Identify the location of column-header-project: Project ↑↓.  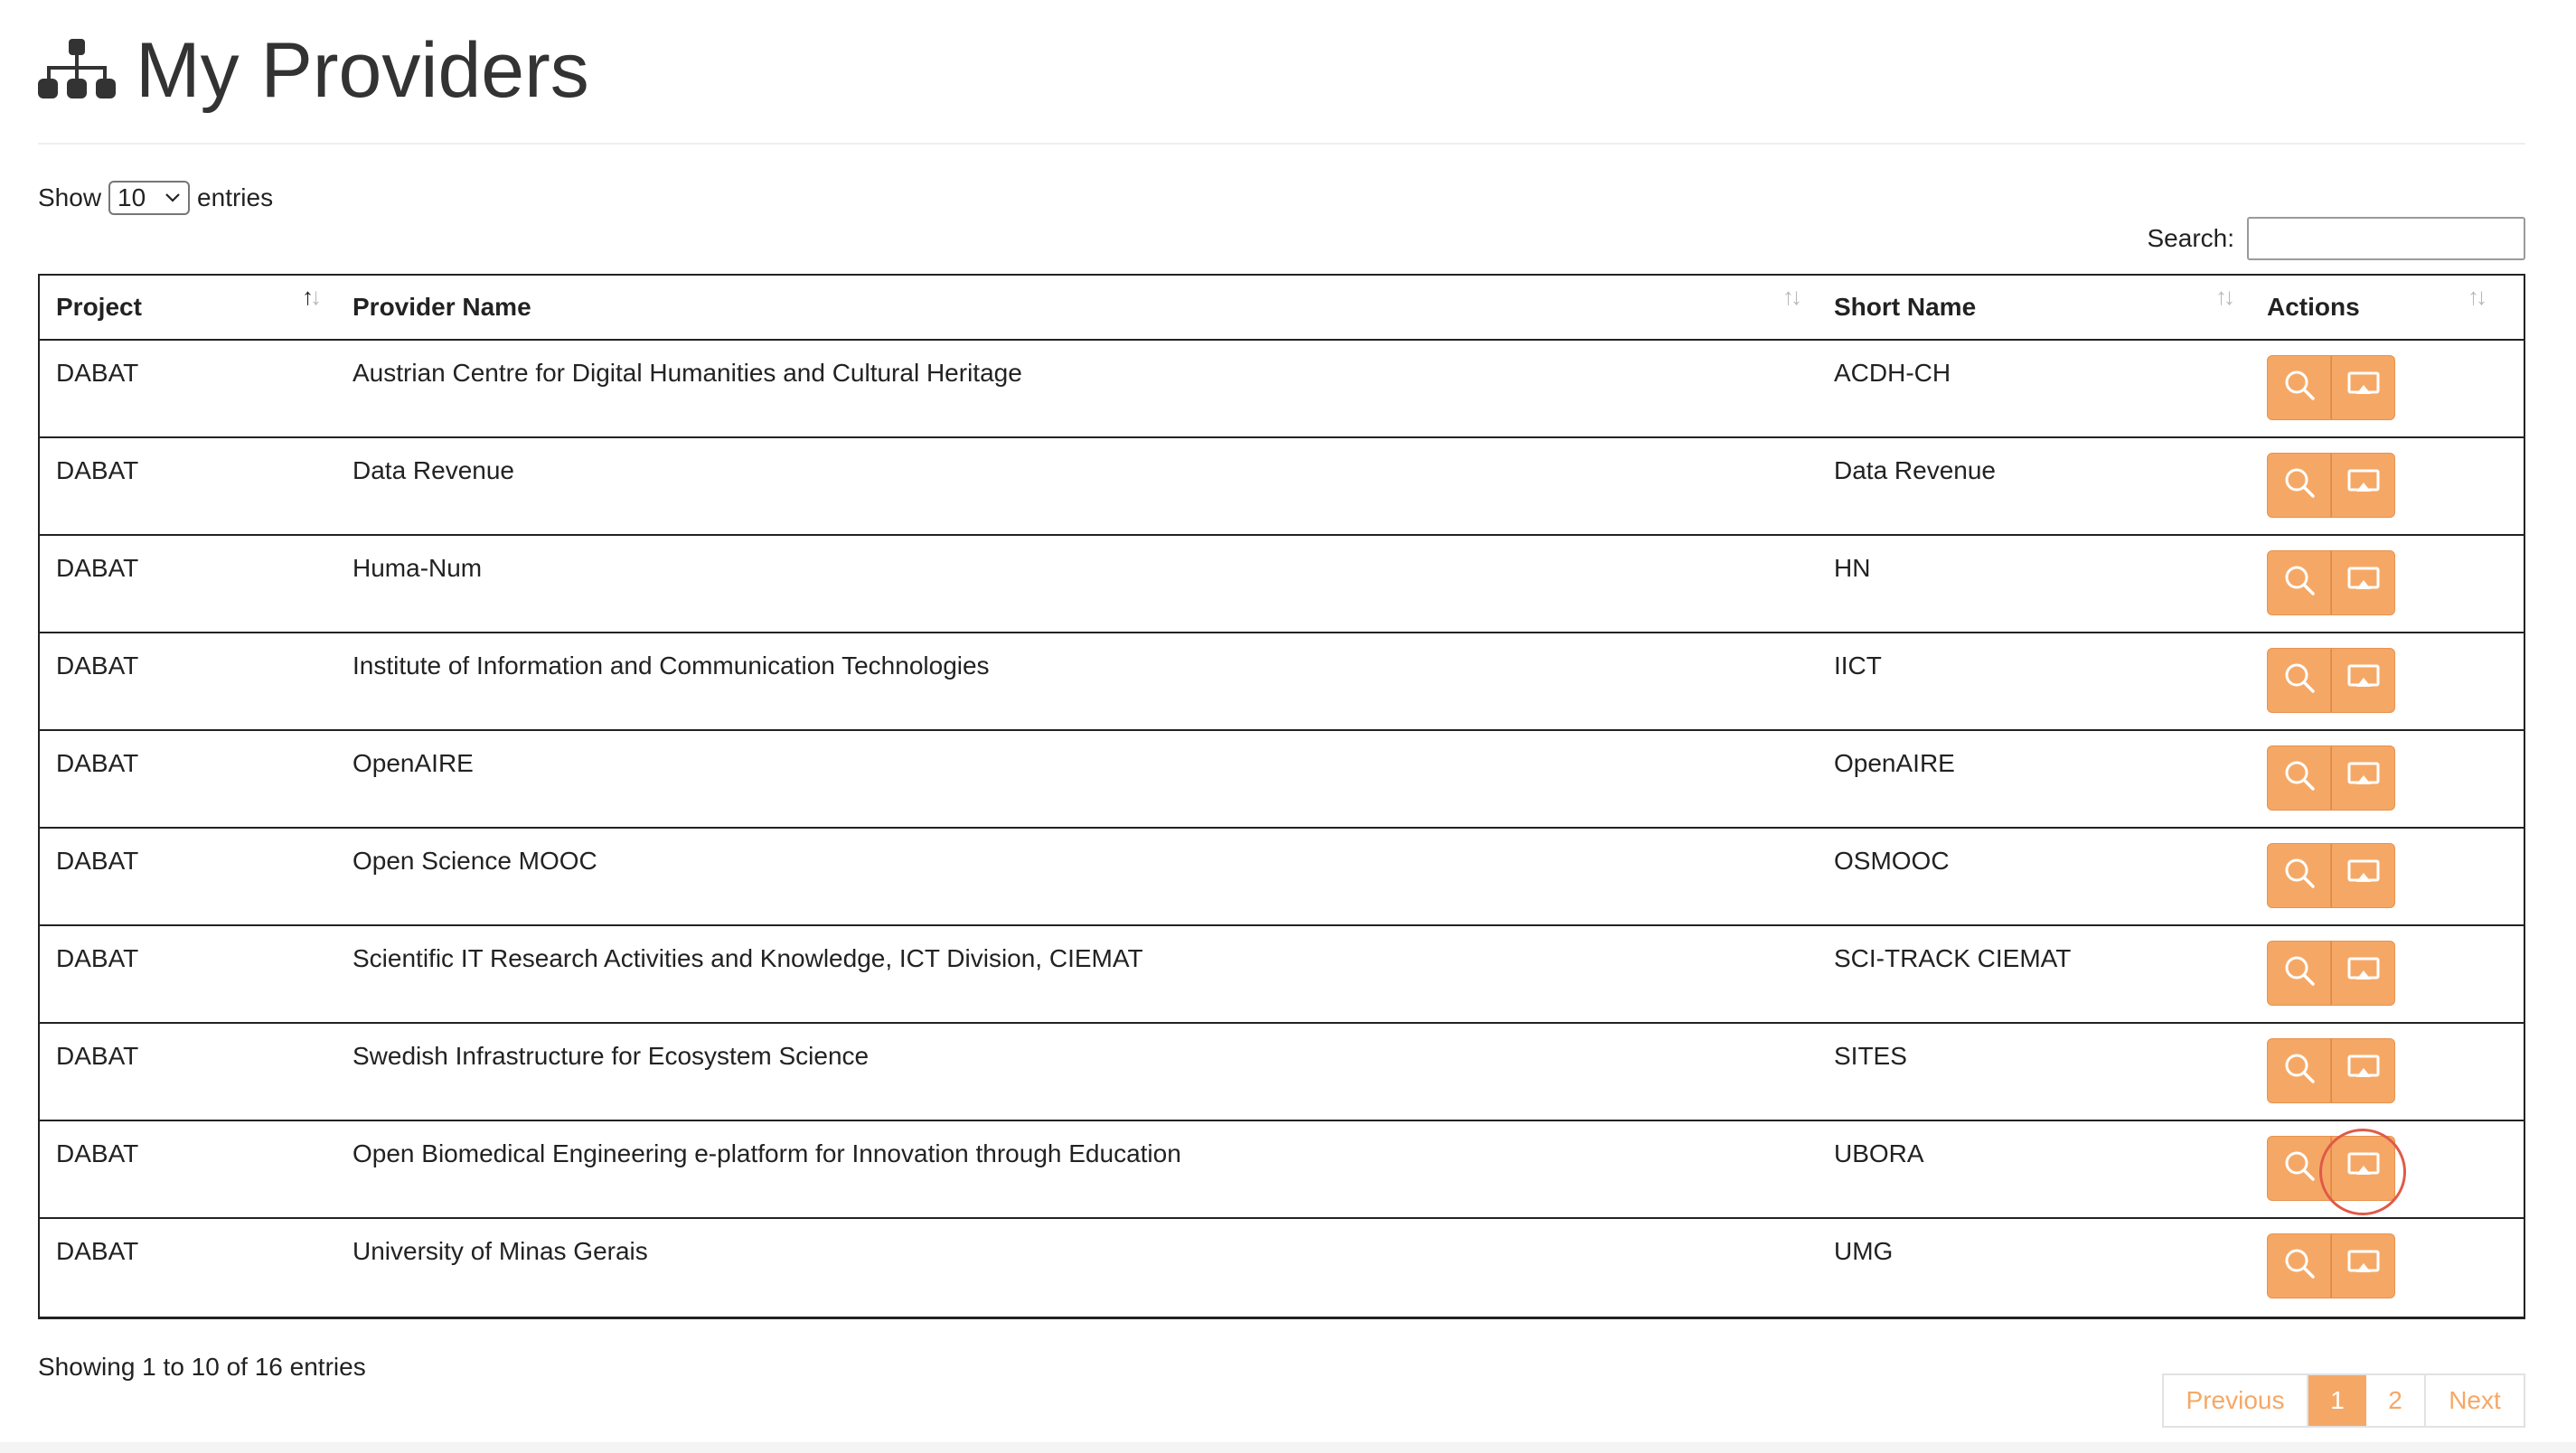
(188, 307).